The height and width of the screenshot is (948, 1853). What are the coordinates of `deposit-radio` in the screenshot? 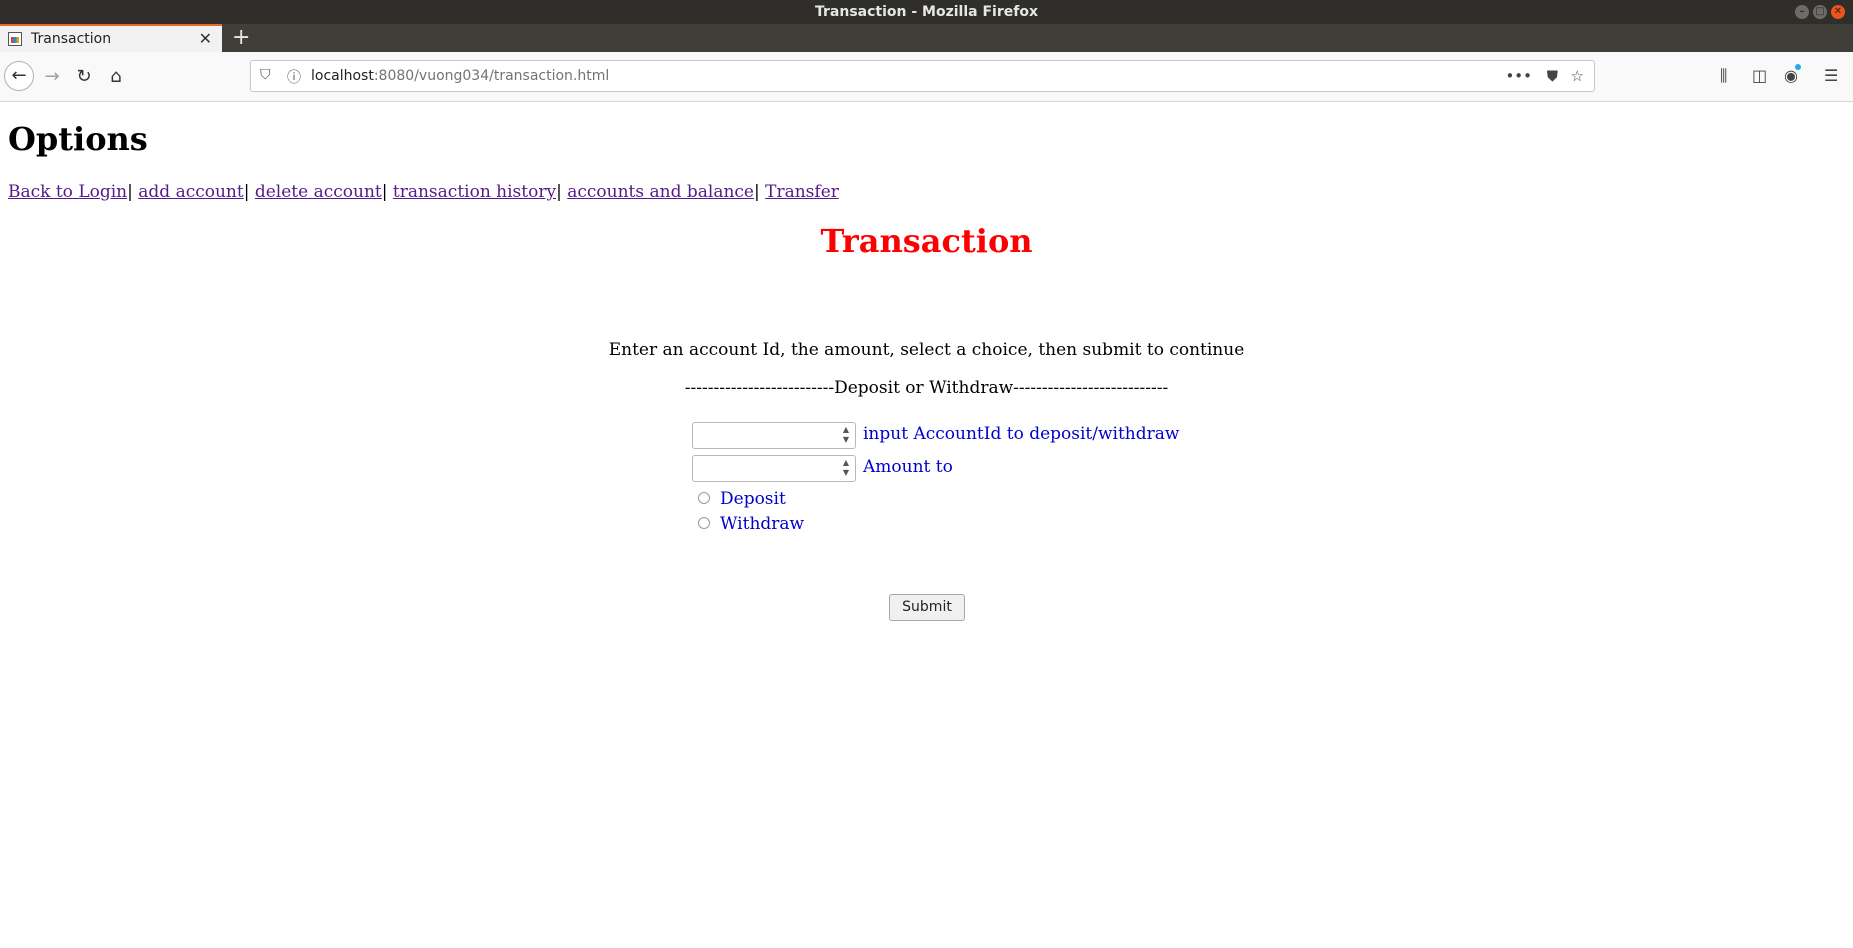 It's located at (704, 498).